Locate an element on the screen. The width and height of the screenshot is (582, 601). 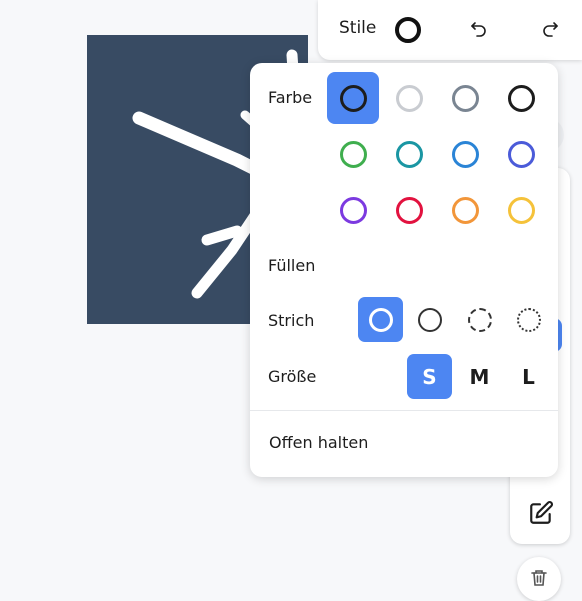
color-swatch-indigo is located at coordinates (521, 154).